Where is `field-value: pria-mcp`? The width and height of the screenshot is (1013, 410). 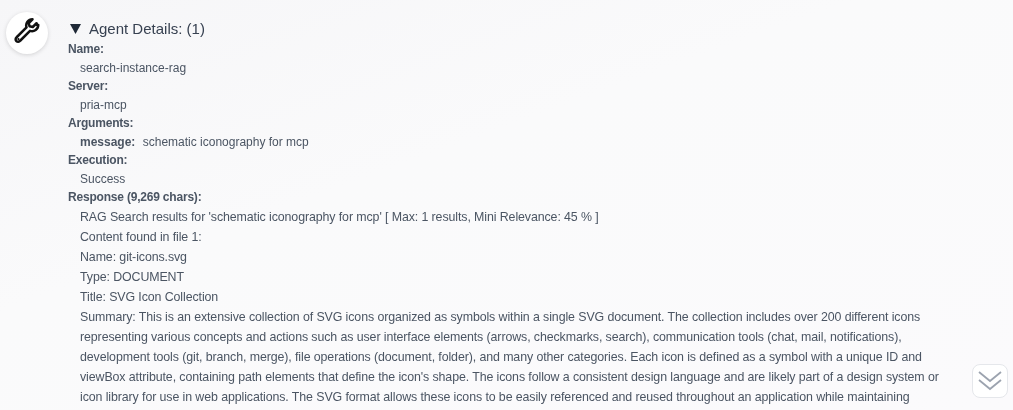 field-value: pria-mcp is located at coordinates (104, 105).